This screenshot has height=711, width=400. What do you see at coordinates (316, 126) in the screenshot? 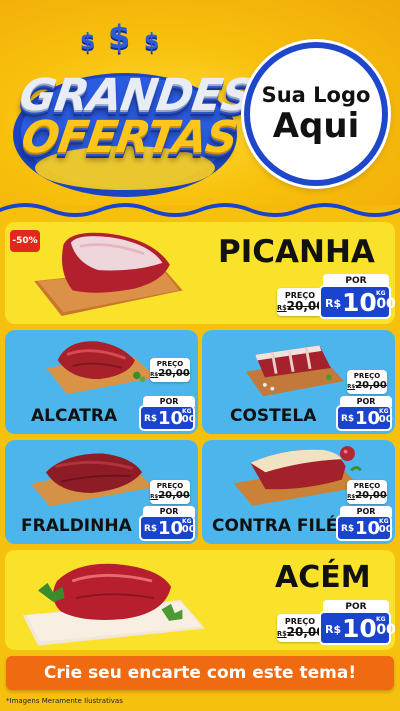
I see `logo-text-line2: Aqui` at bounding box center [316, 126].